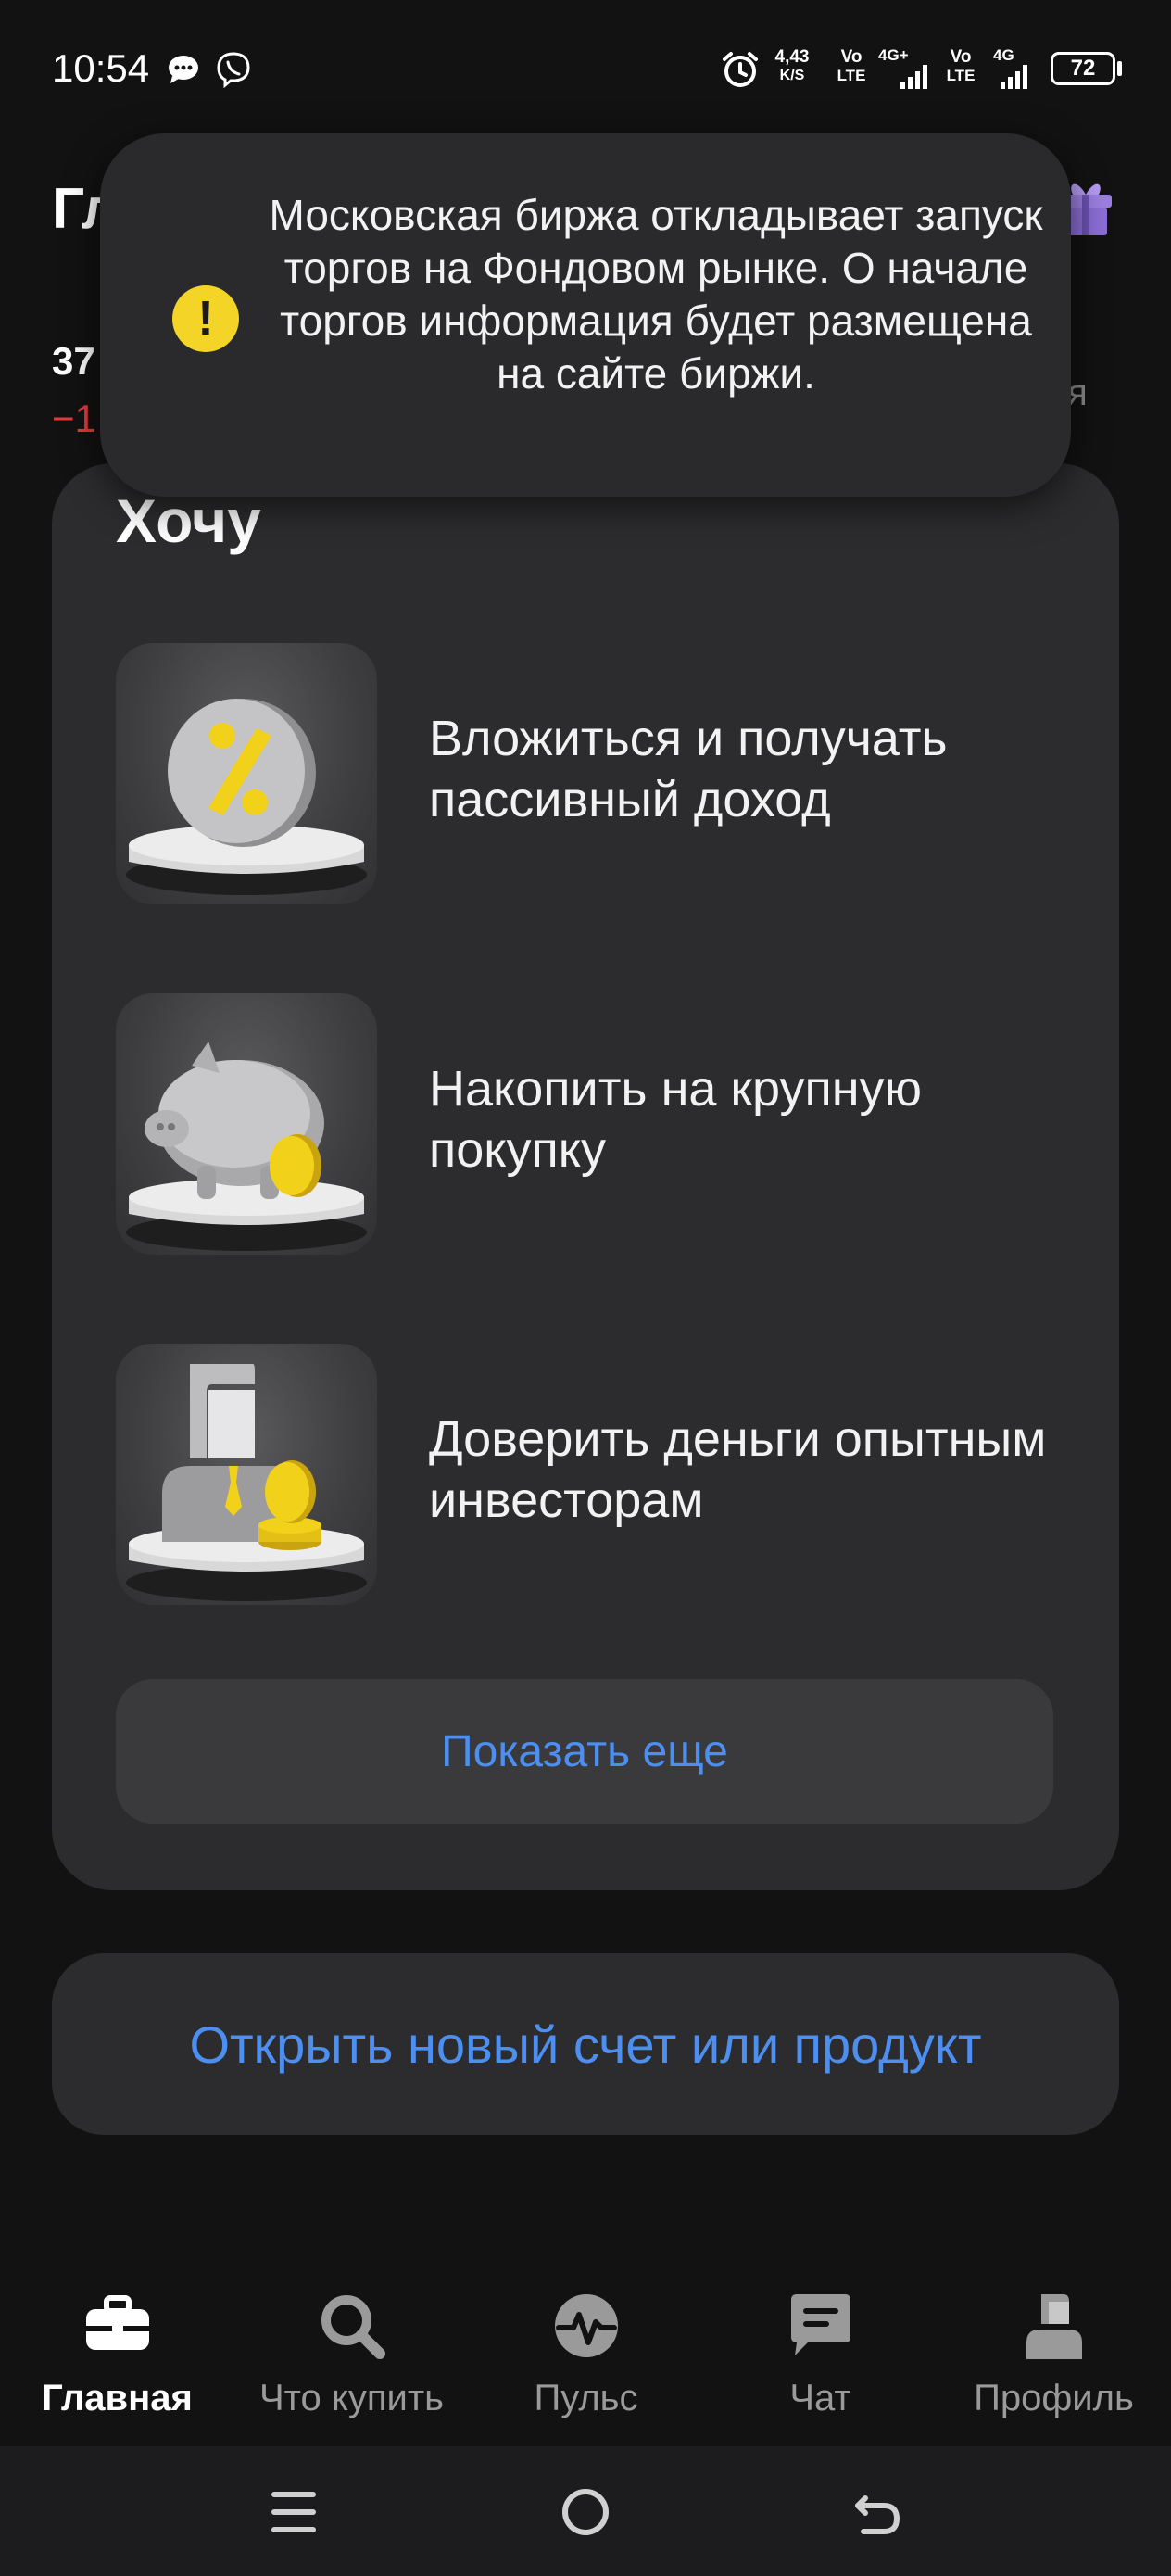  What do you see at coordinates (792, 65) in the screenshot?
I see `net-speed: 4,43 K/S` at bounding box center [792, 65].